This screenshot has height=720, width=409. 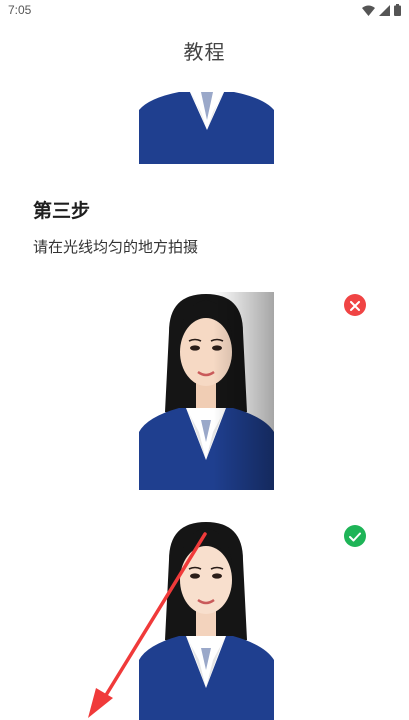 What do you see at coordinates (397, 10) in the screenshot?
I see `battery-icon` at bounding box center [397, 10].